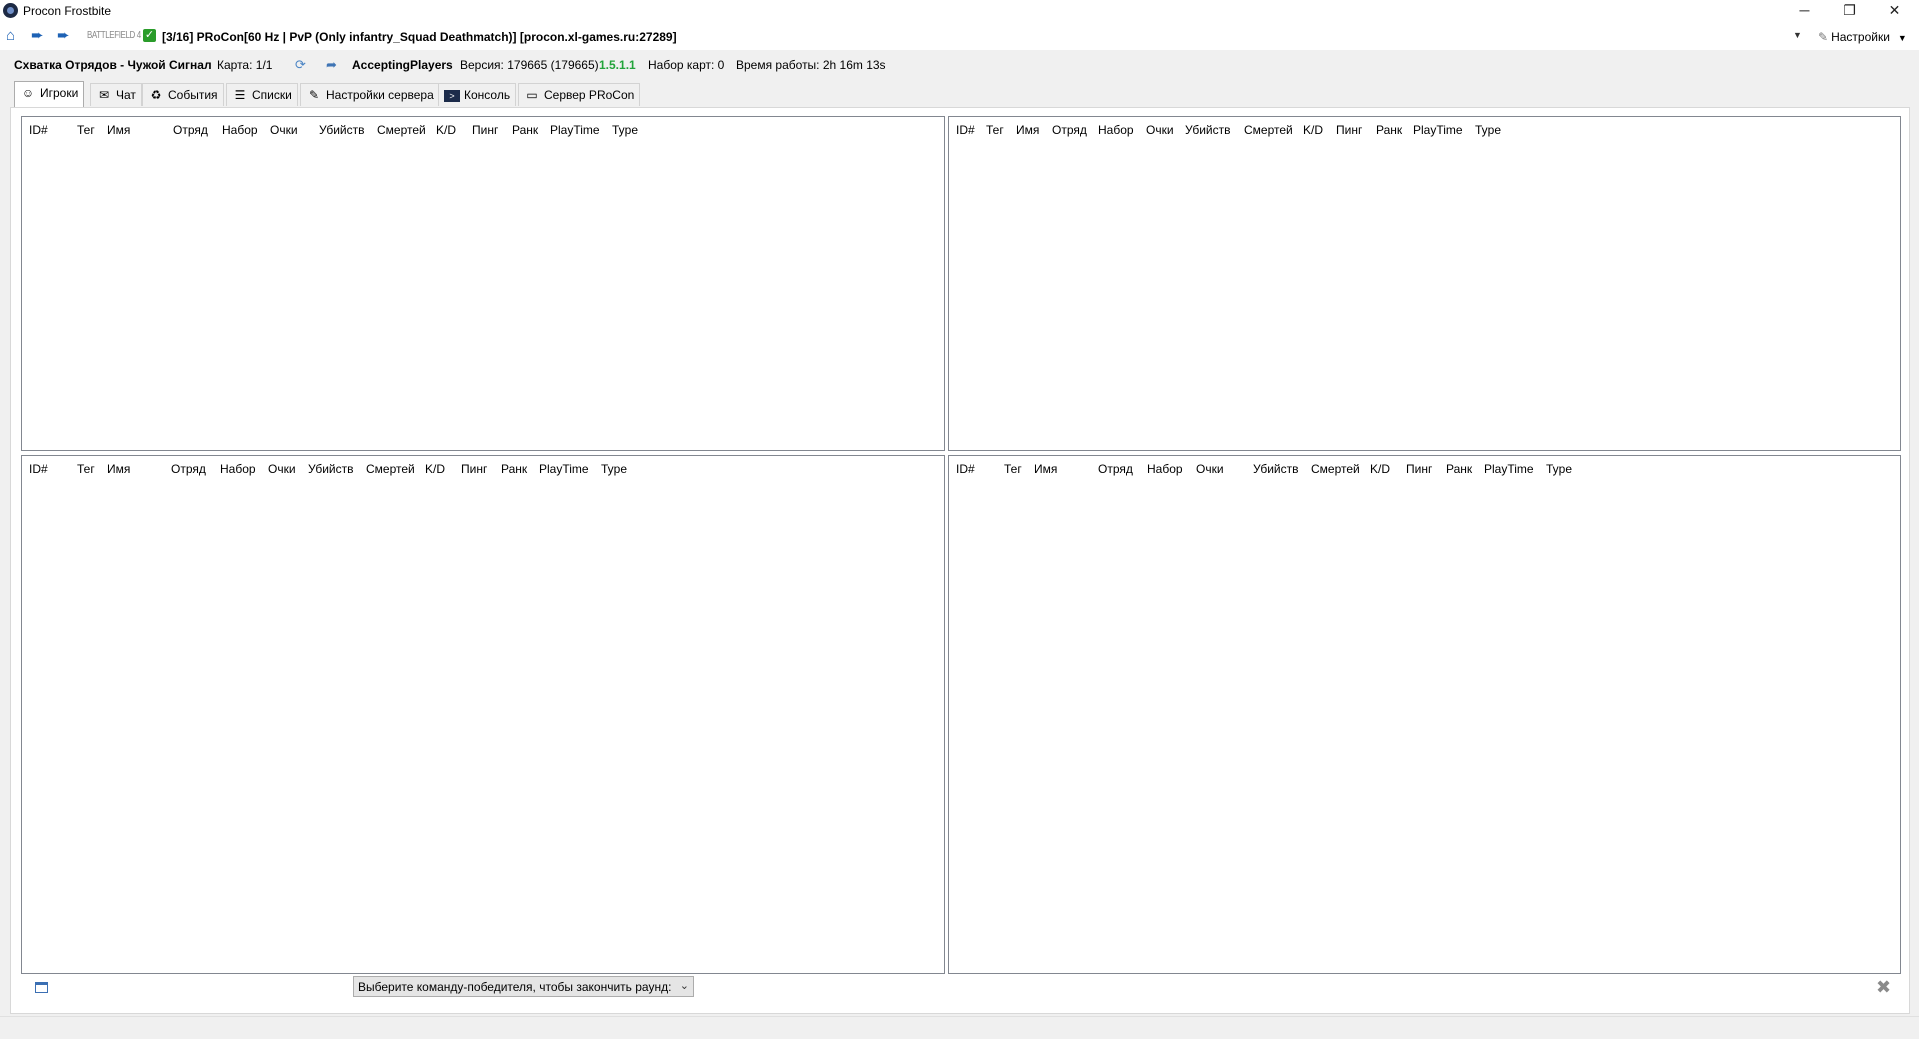  I want to click on procon-version: 1.5.1.1, so click(617, 65).